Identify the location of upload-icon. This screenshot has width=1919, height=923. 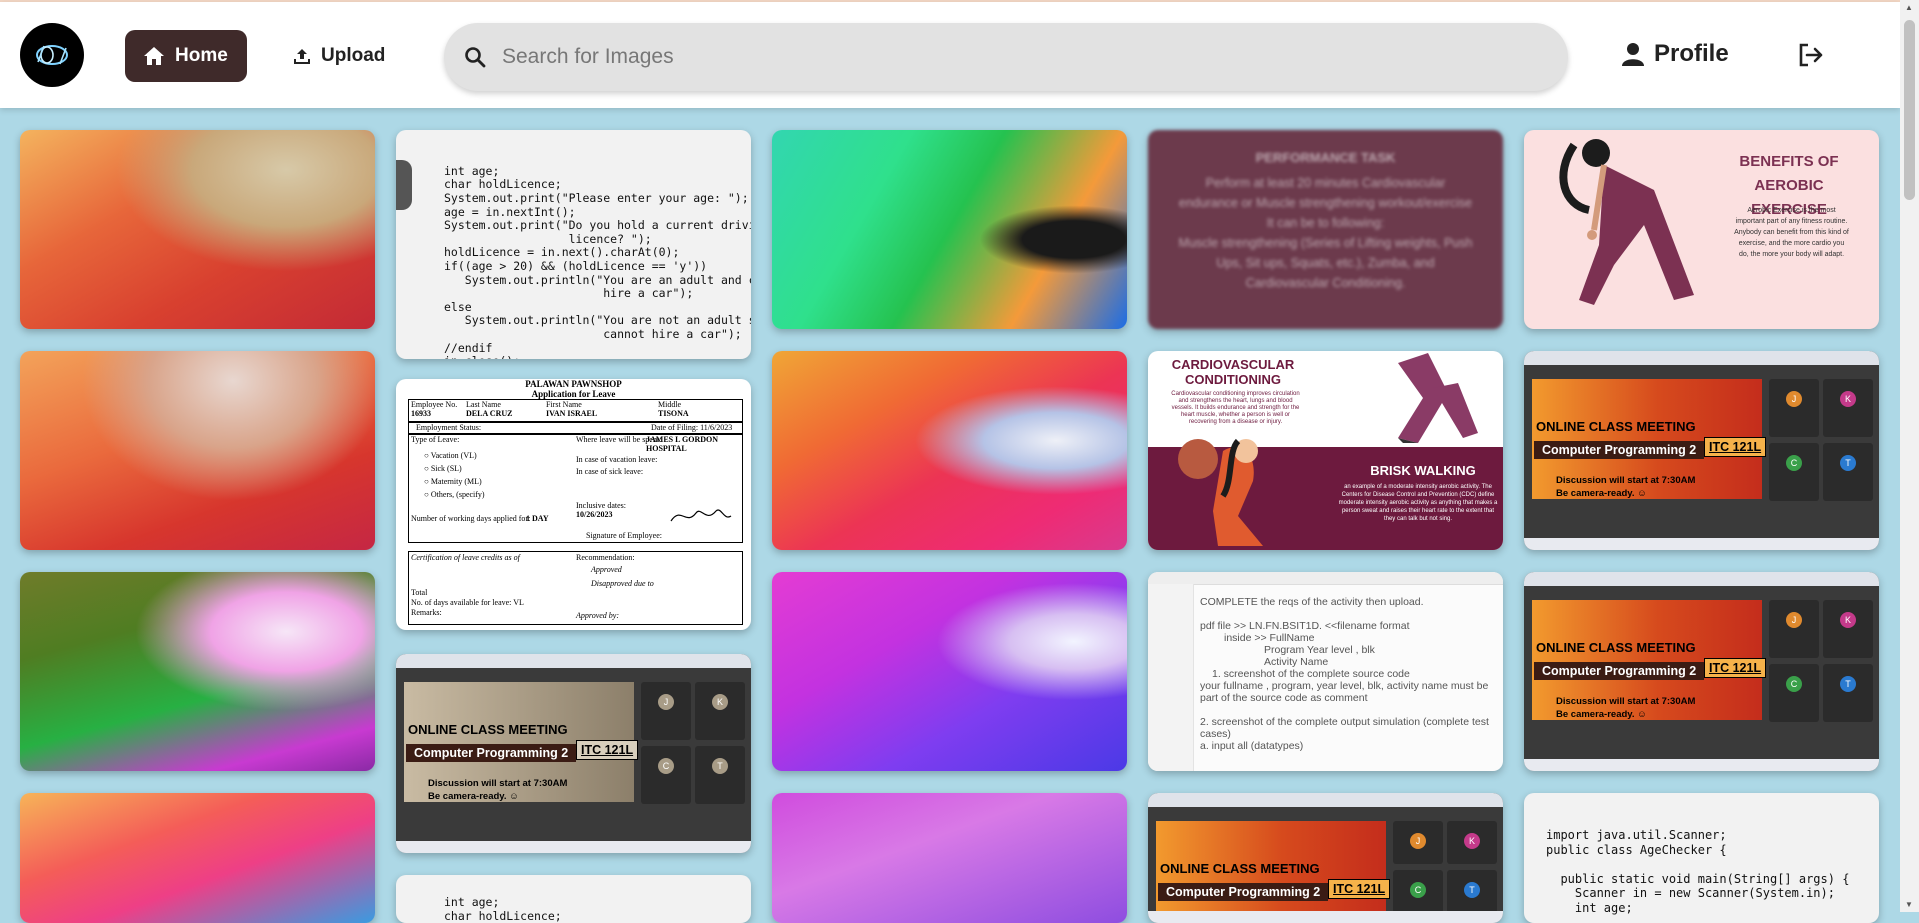
(302, 56).